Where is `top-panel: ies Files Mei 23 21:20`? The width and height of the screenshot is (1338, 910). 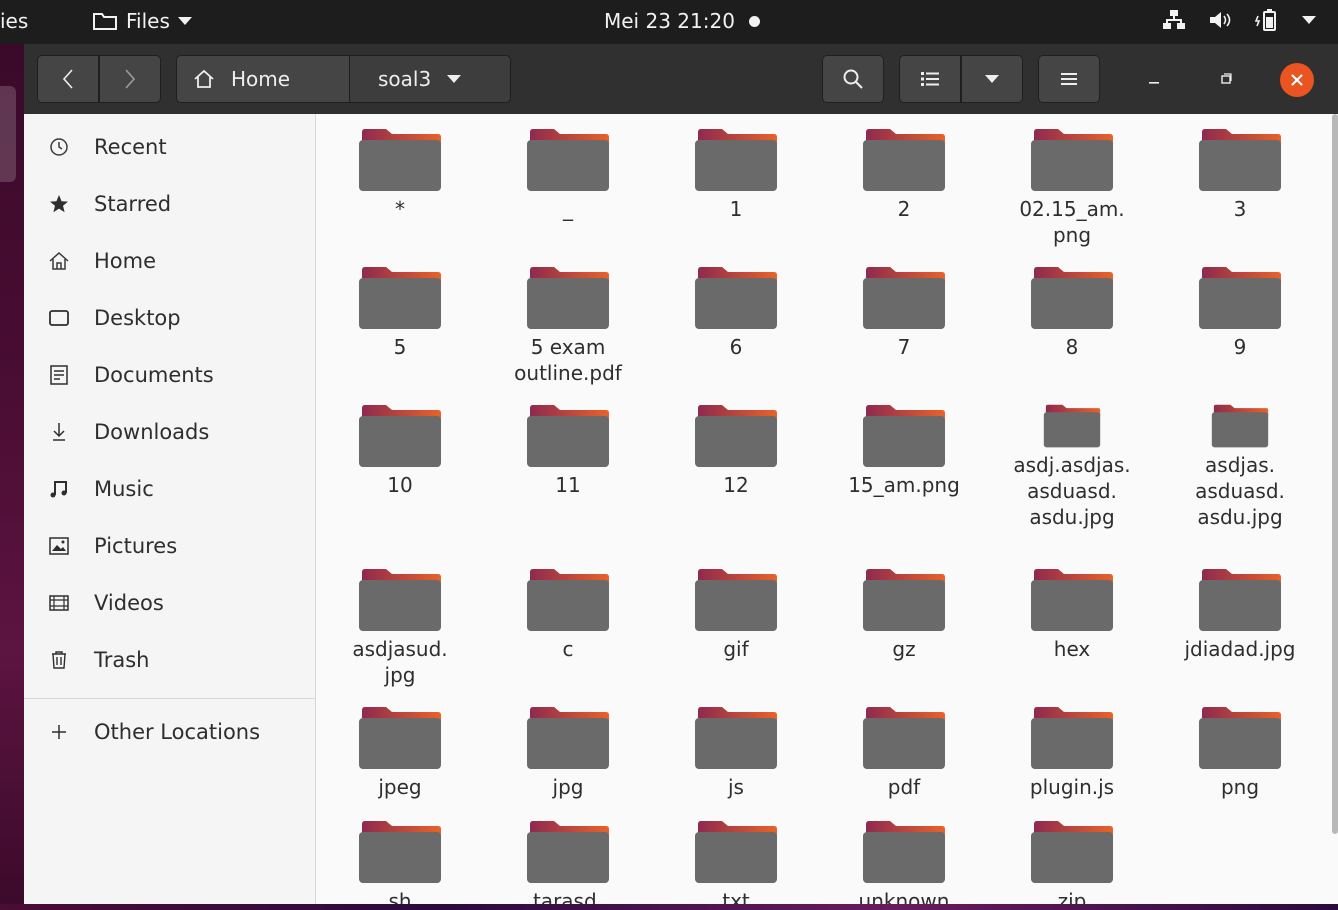 top-panel: ies Files Mei 23 21:20 is located at coordinates (669, 22).